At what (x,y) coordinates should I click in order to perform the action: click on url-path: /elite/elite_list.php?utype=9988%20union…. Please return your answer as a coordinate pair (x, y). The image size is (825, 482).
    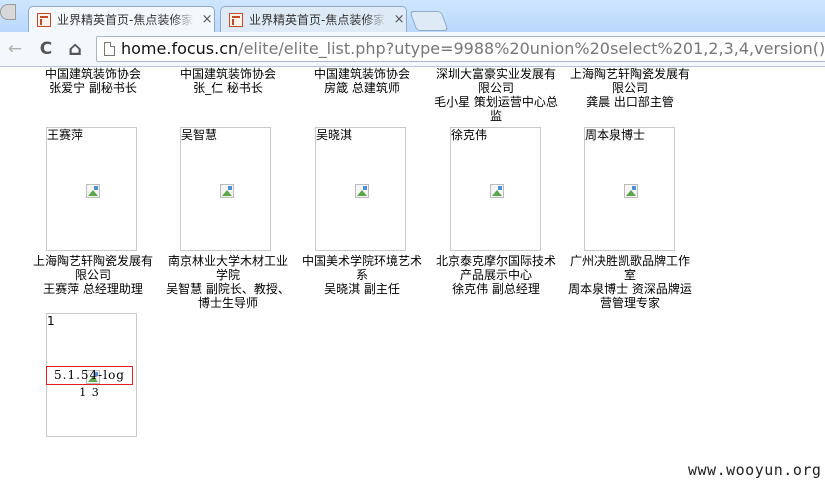
    Looking at the image, I should click on (531, 48).